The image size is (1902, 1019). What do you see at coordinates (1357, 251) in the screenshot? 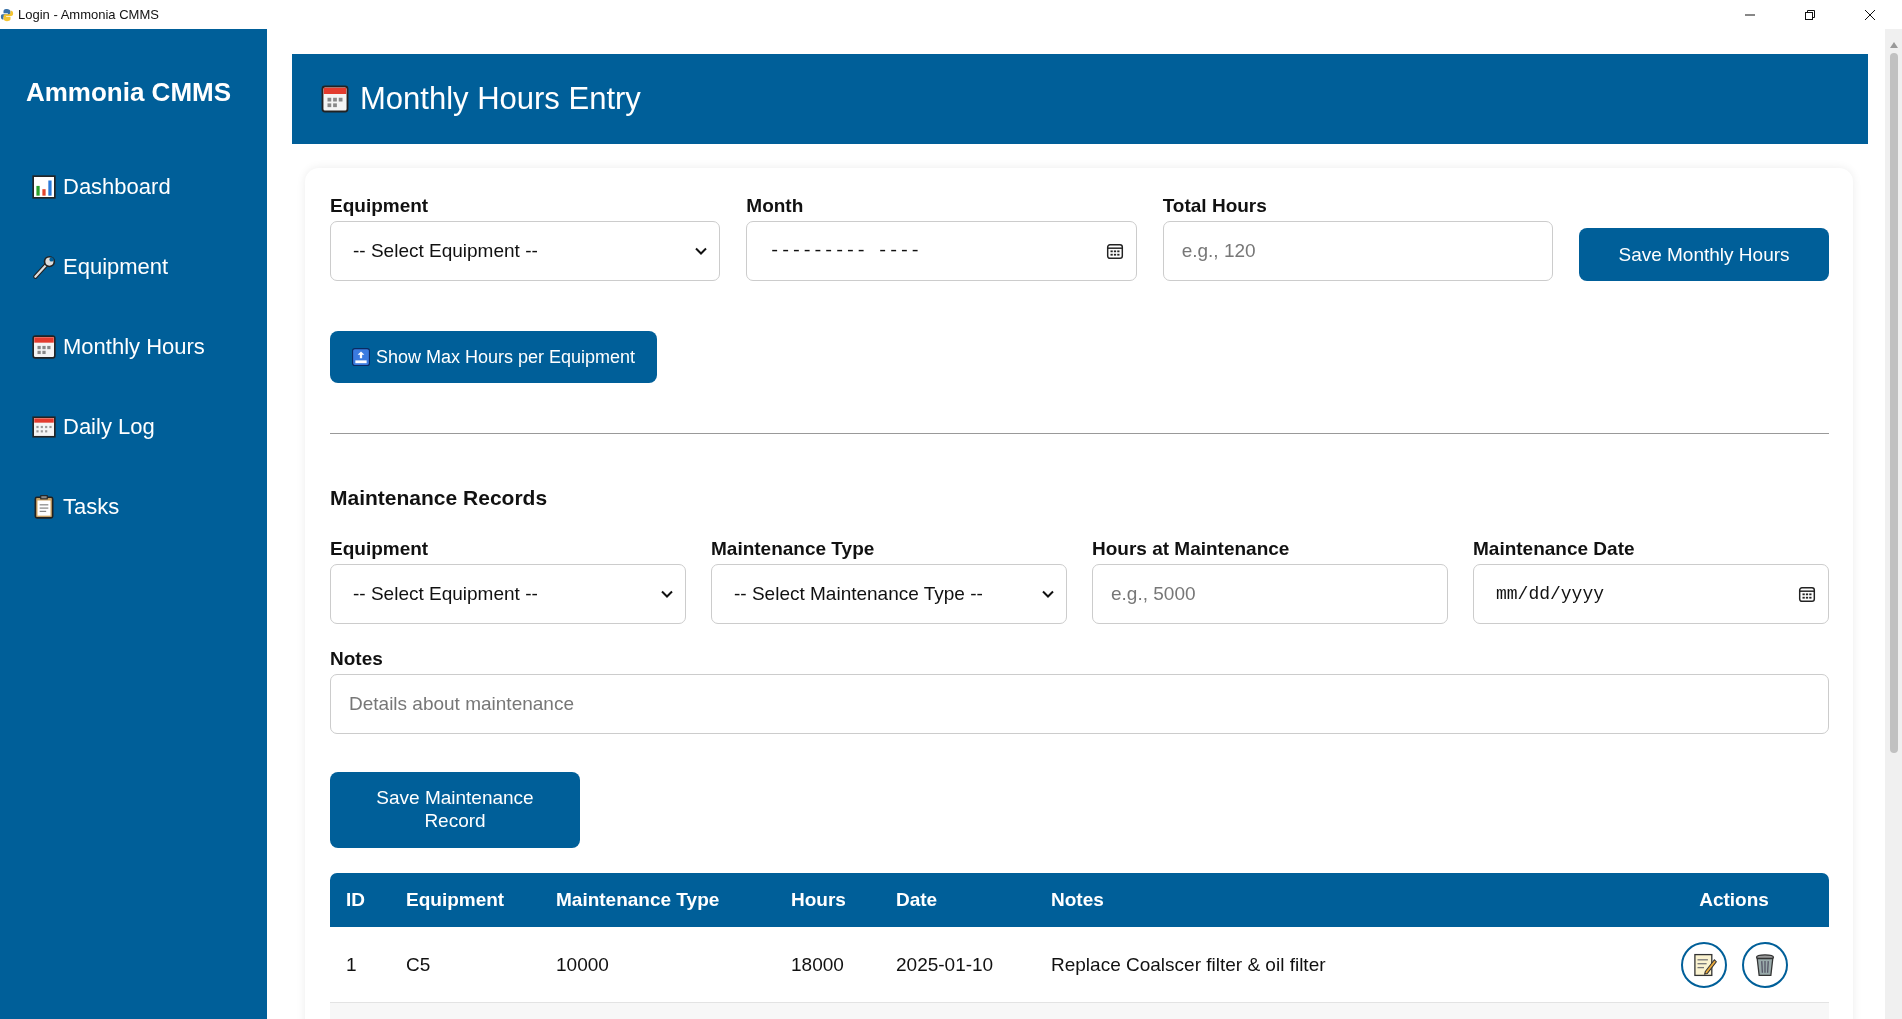
I see `text-input-field: e.g., 120` at bounding box center [1357, 251].